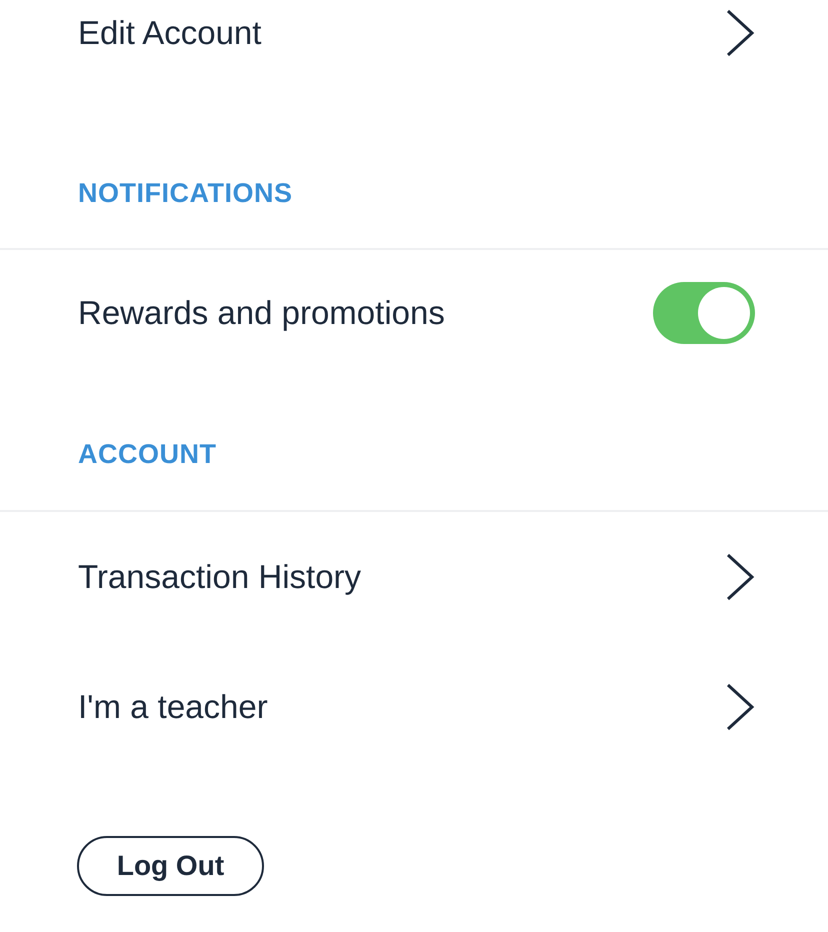 The image size is (828, 932). What do you see at coordinates (414, 577) in the screenshot?
I see `menu-item: Transaction History` at bounding box center [414, 577].